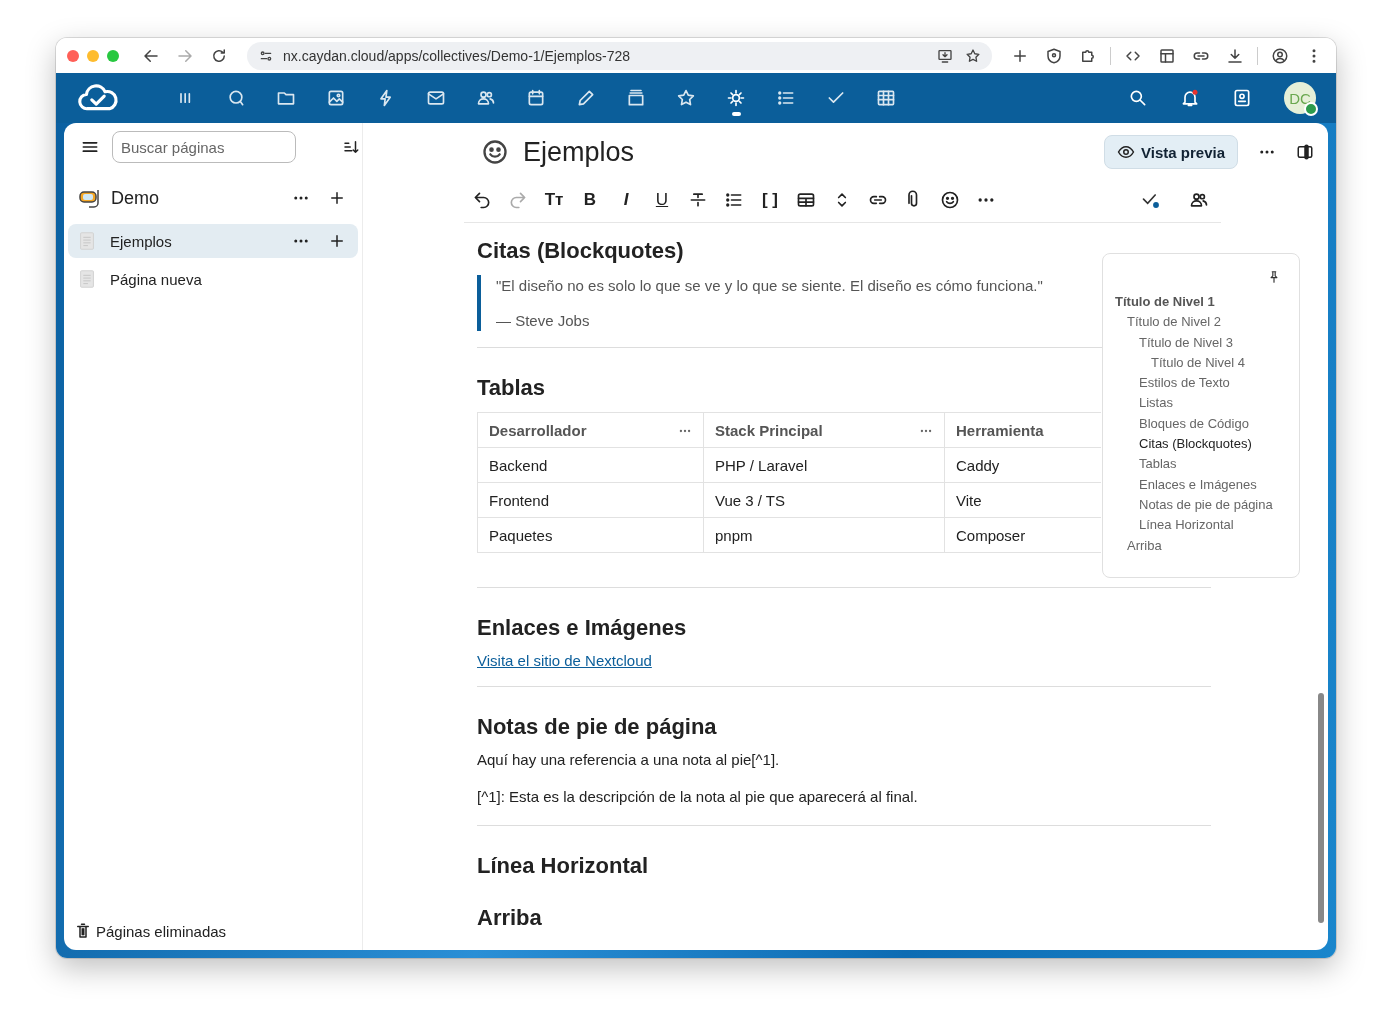  I want to click on sun-icon, so click(736, 98).